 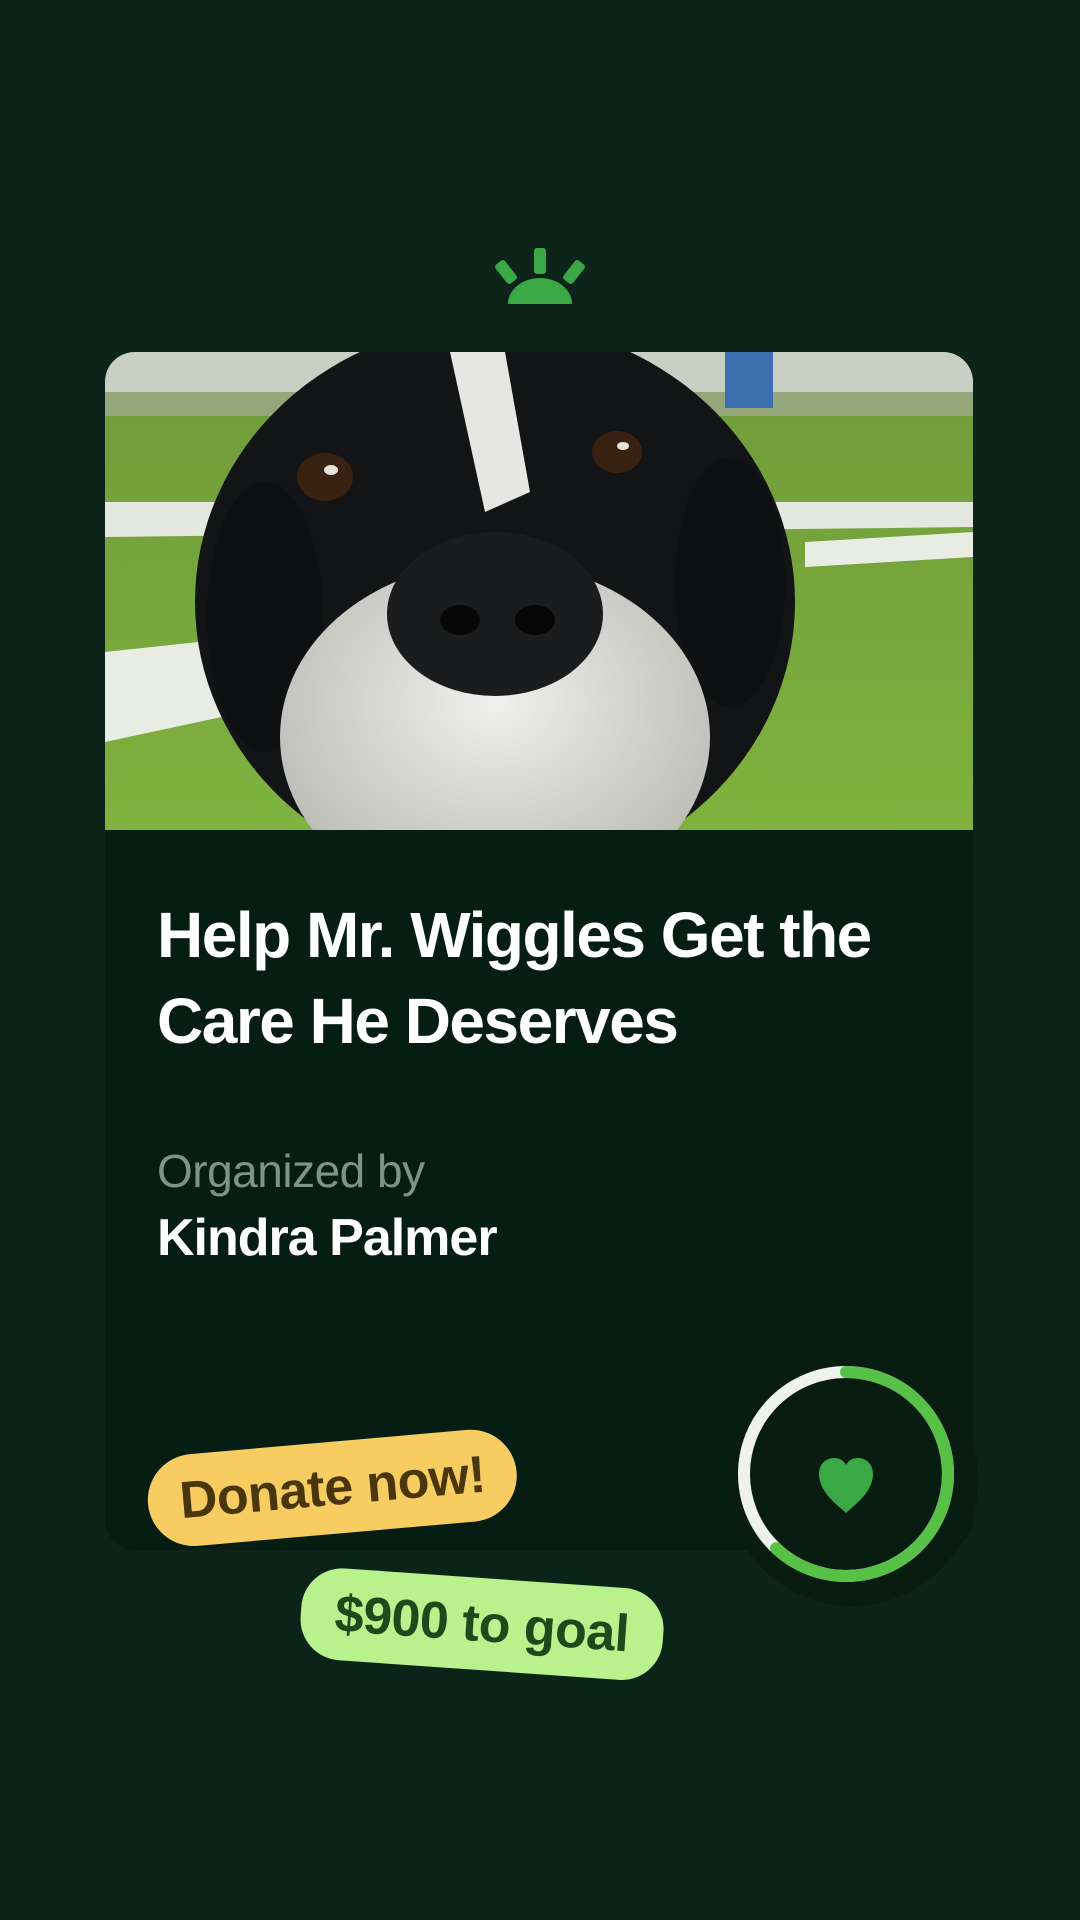 What do you see at coordinates (540, 276) in the screenshot?
I see `sunrise-logo-icon` at bounding box center [540, 276].